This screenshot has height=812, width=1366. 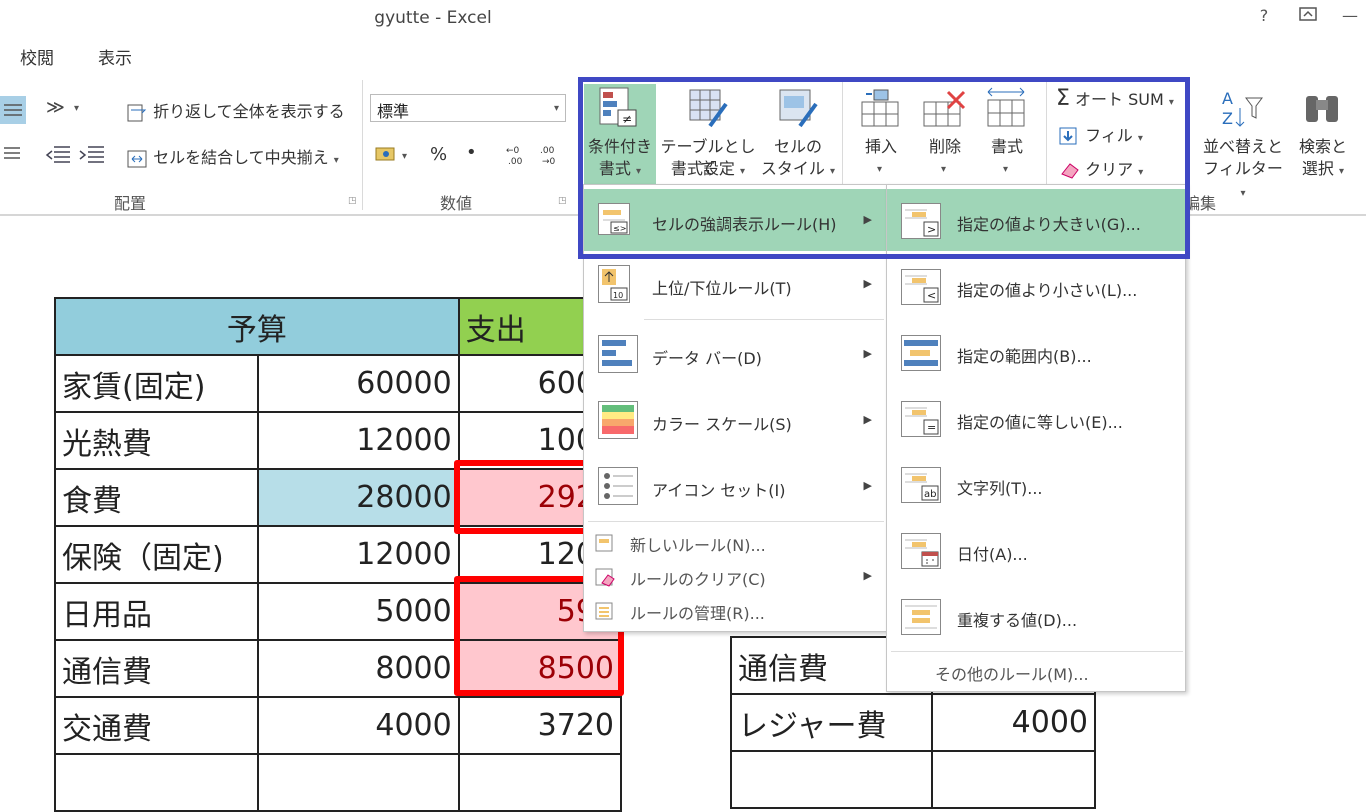 I want to click on table-row, so click(x=338, y=782).